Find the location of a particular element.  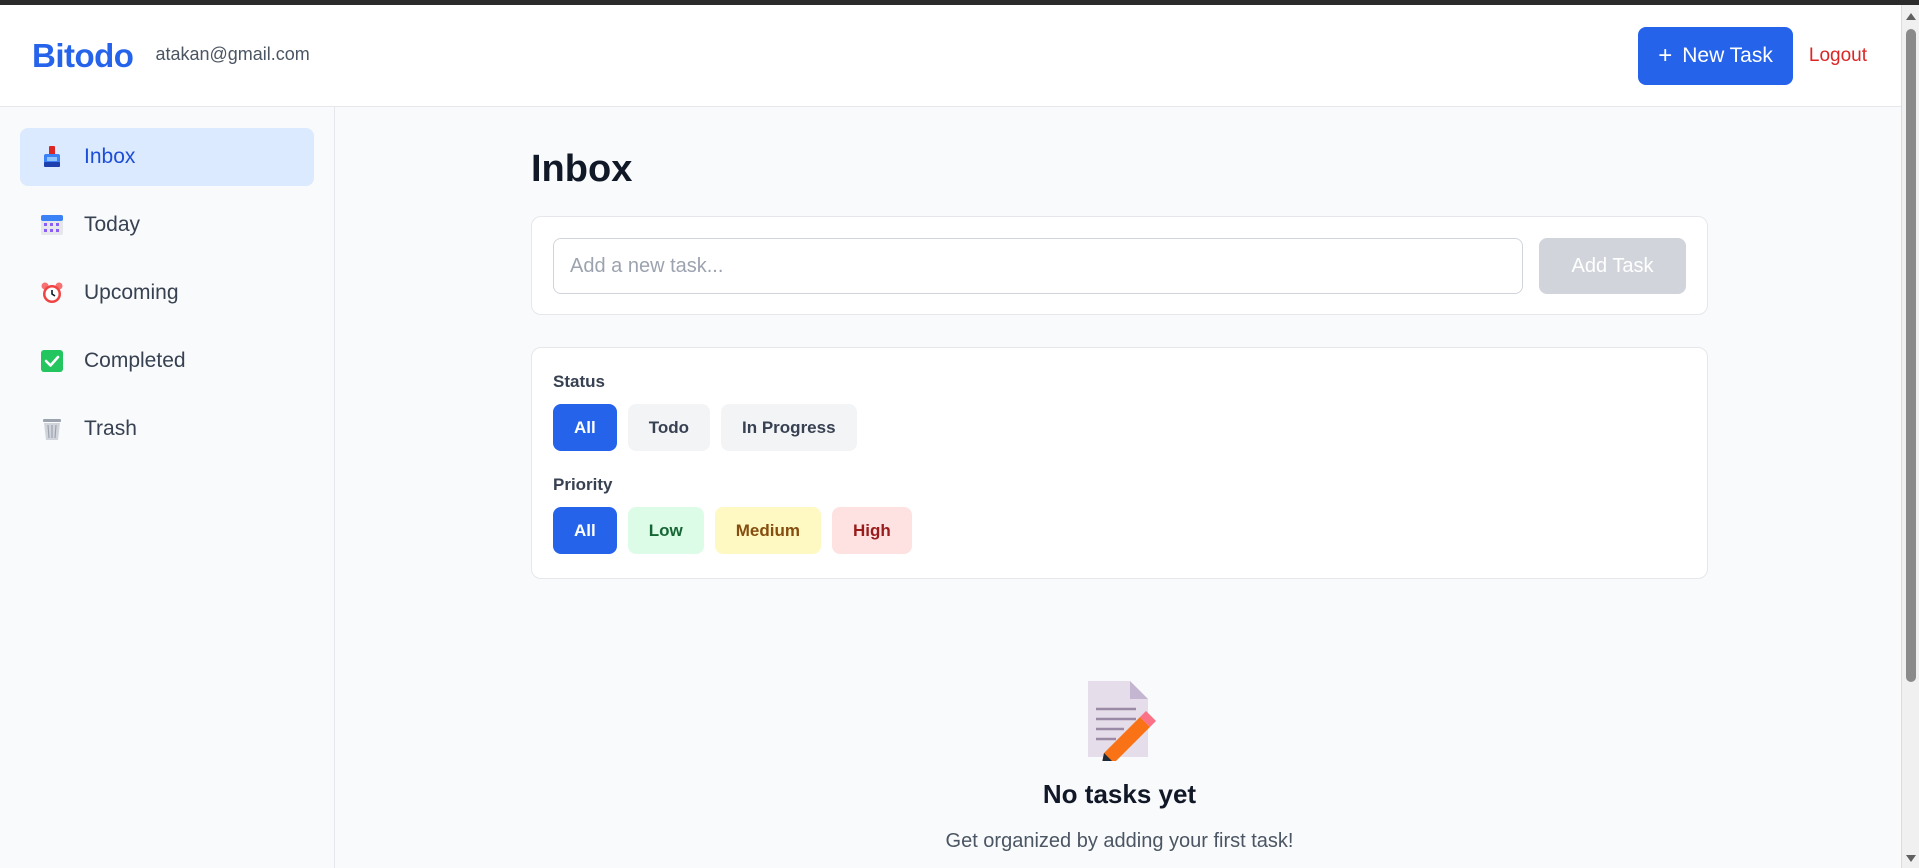

memo-pencil-icon is located at coordinates (1120, 721).